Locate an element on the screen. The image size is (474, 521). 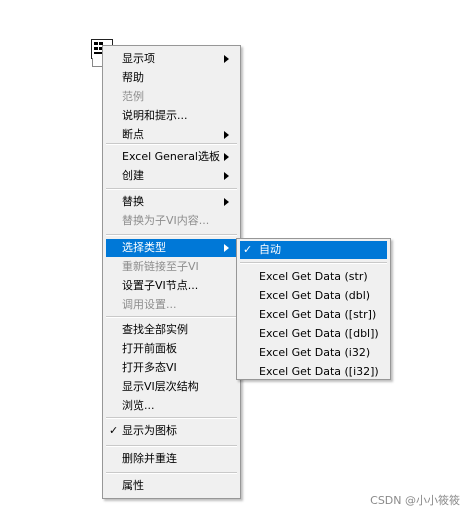
menu-item-label: 打开前面板 is located at coordinates (149, 348).